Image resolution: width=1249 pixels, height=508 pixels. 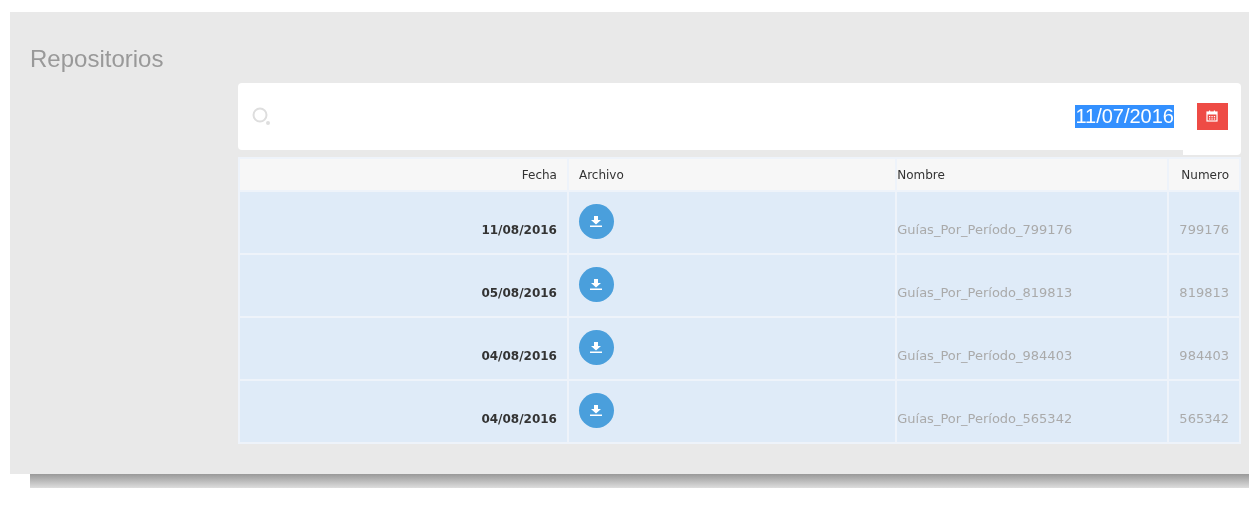 I want to click on name-cell: Guías_Por_Período_799176, so click(x=1032, y=222).